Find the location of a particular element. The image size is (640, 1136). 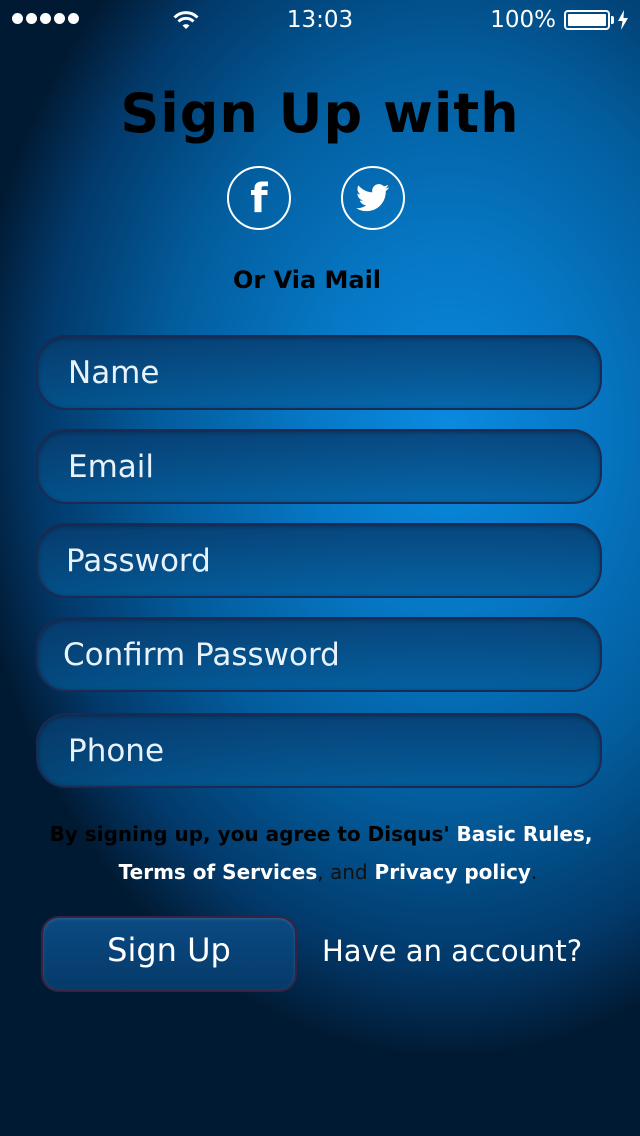

facebook-button: f is located at coordinates (259, 198).